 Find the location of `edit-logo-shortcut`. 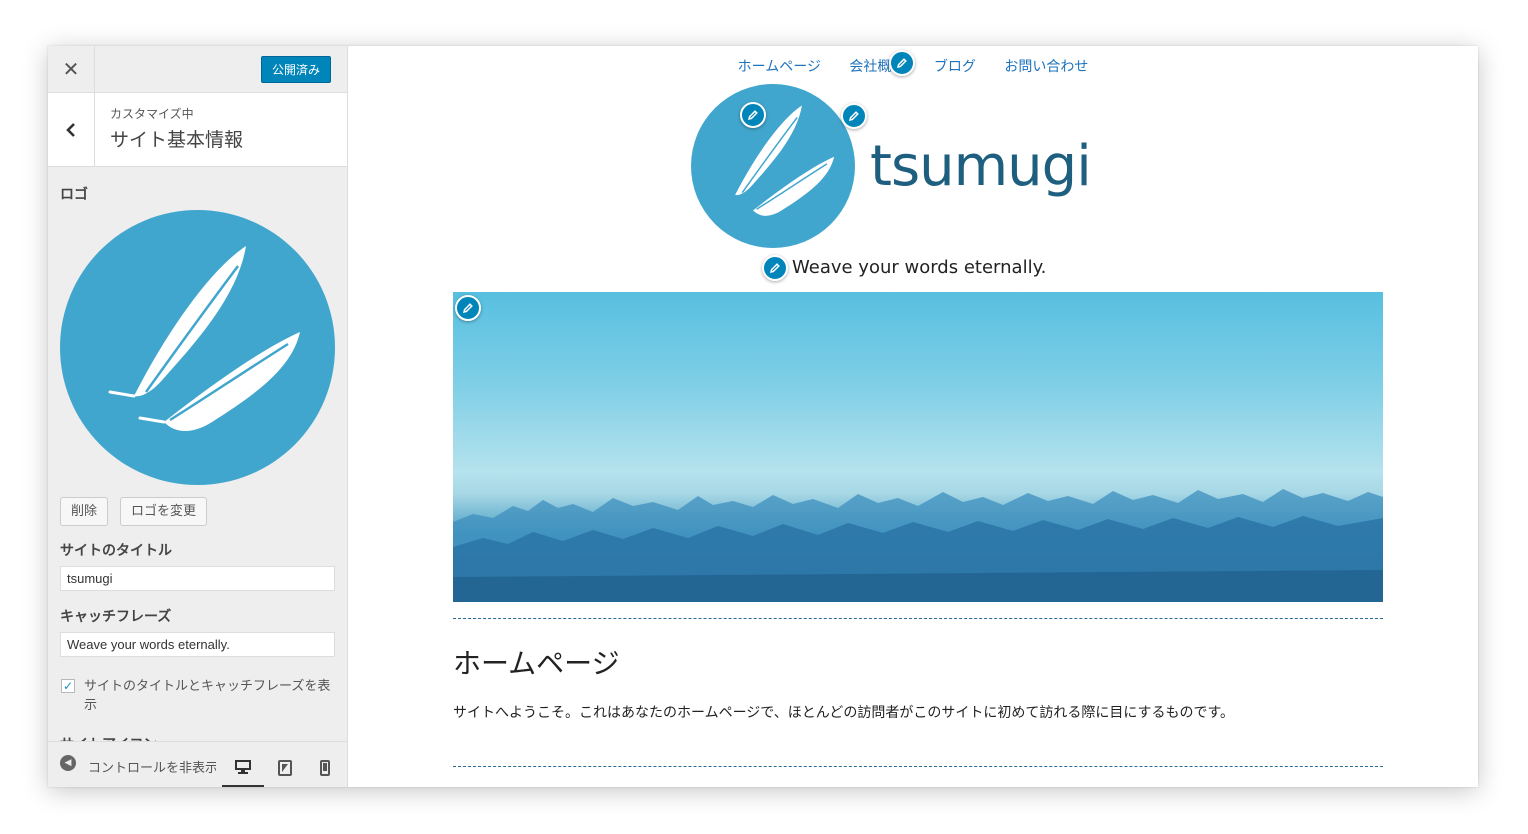

edit-logo-shortcut is located at coordinates (753, 115).